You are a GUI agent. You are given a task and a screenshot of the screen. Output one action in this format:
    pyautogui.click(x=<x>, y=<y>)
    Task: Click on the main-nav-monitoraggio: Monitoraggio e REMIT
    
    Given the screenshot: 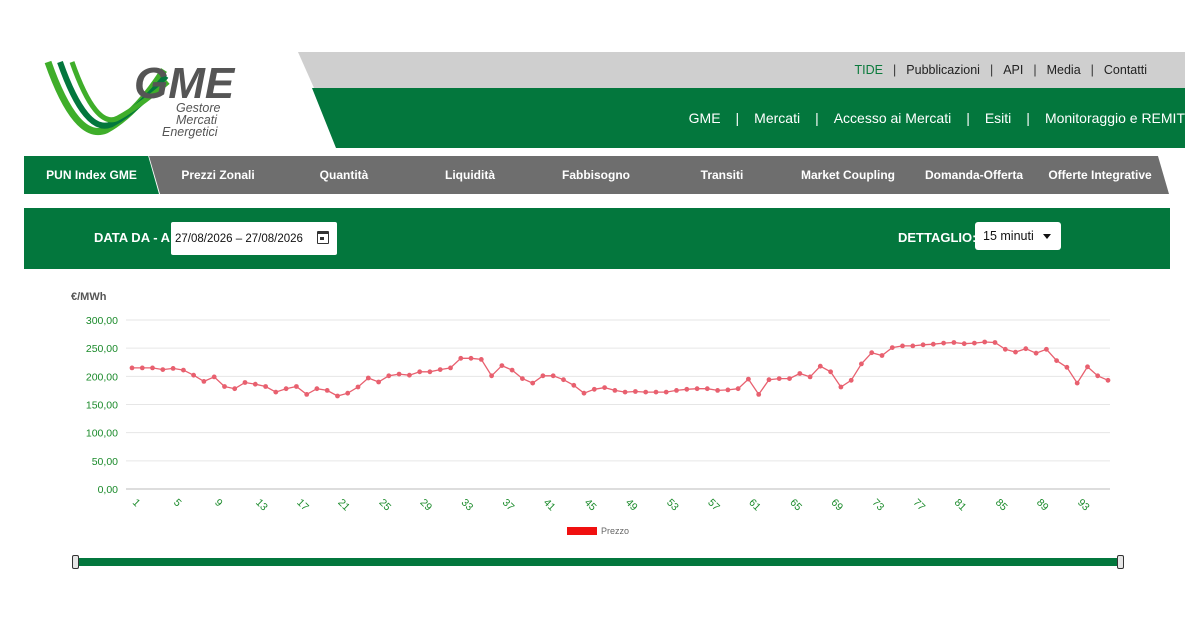 What is the action you would take?
    pyautogui.click(x=1115, y=118)
    